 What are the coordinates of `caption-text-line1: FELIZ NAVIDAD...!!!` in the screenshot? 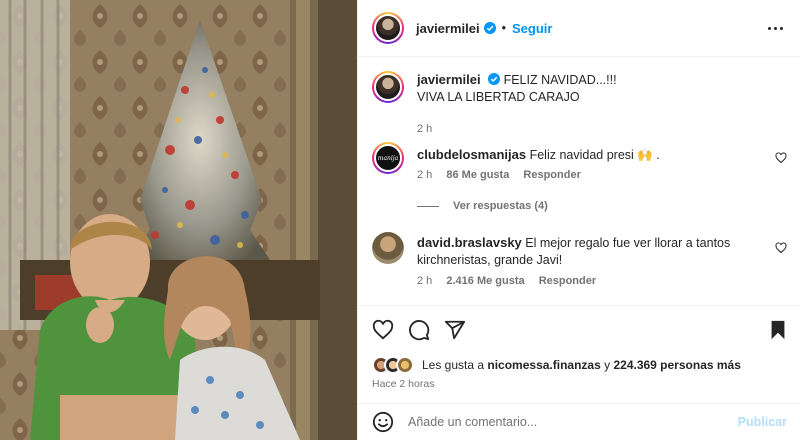 It's located at (560, 80).